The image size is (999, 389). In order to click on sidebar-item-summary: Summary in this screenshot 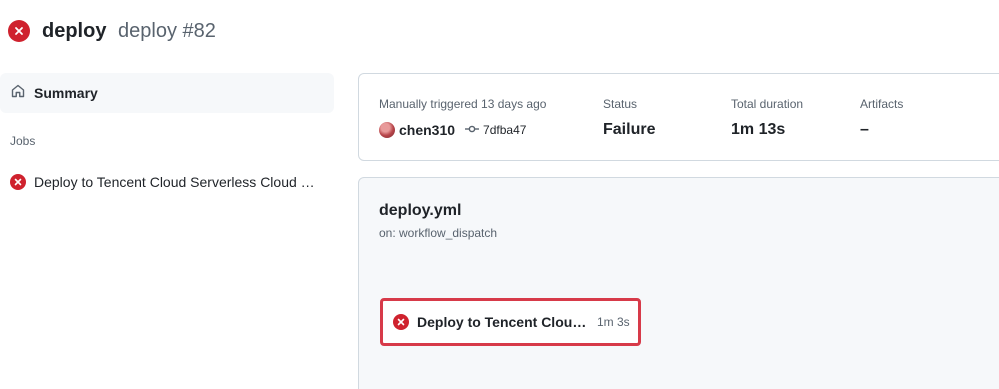, I will do `click(167, 93)`.